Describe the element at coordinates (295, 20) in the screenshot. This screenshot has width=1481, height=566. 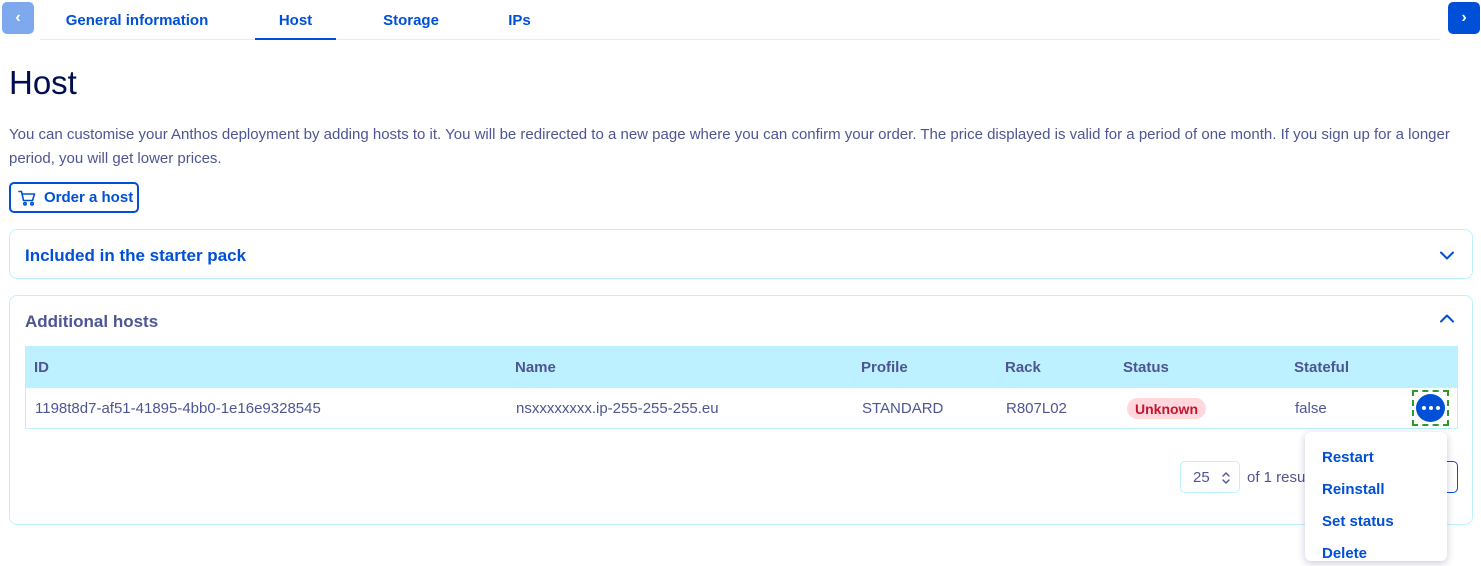
I see `tab-host: Host` at that location.